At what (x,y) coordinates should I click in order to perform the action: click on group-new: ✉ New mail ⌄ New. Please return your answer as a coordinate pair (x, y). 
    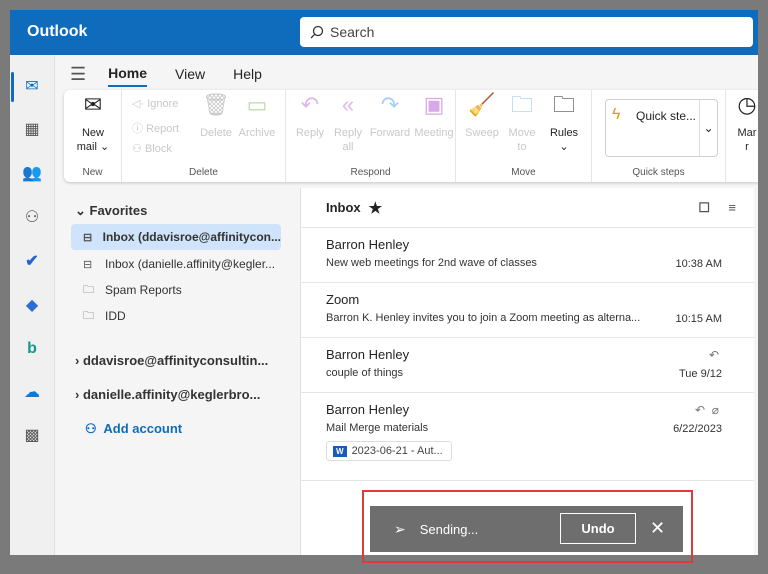
    Looking at the image, I should click on (93, 136).